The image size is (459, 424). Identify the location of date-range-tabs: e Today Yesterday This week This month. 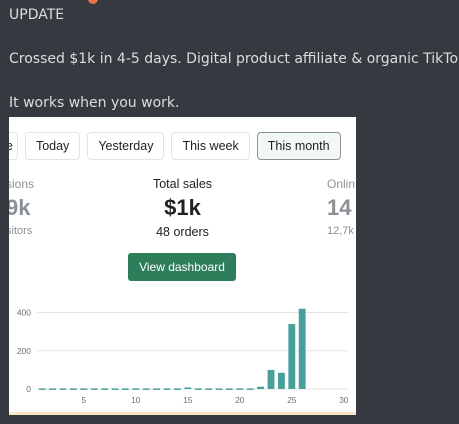
(175, 146).